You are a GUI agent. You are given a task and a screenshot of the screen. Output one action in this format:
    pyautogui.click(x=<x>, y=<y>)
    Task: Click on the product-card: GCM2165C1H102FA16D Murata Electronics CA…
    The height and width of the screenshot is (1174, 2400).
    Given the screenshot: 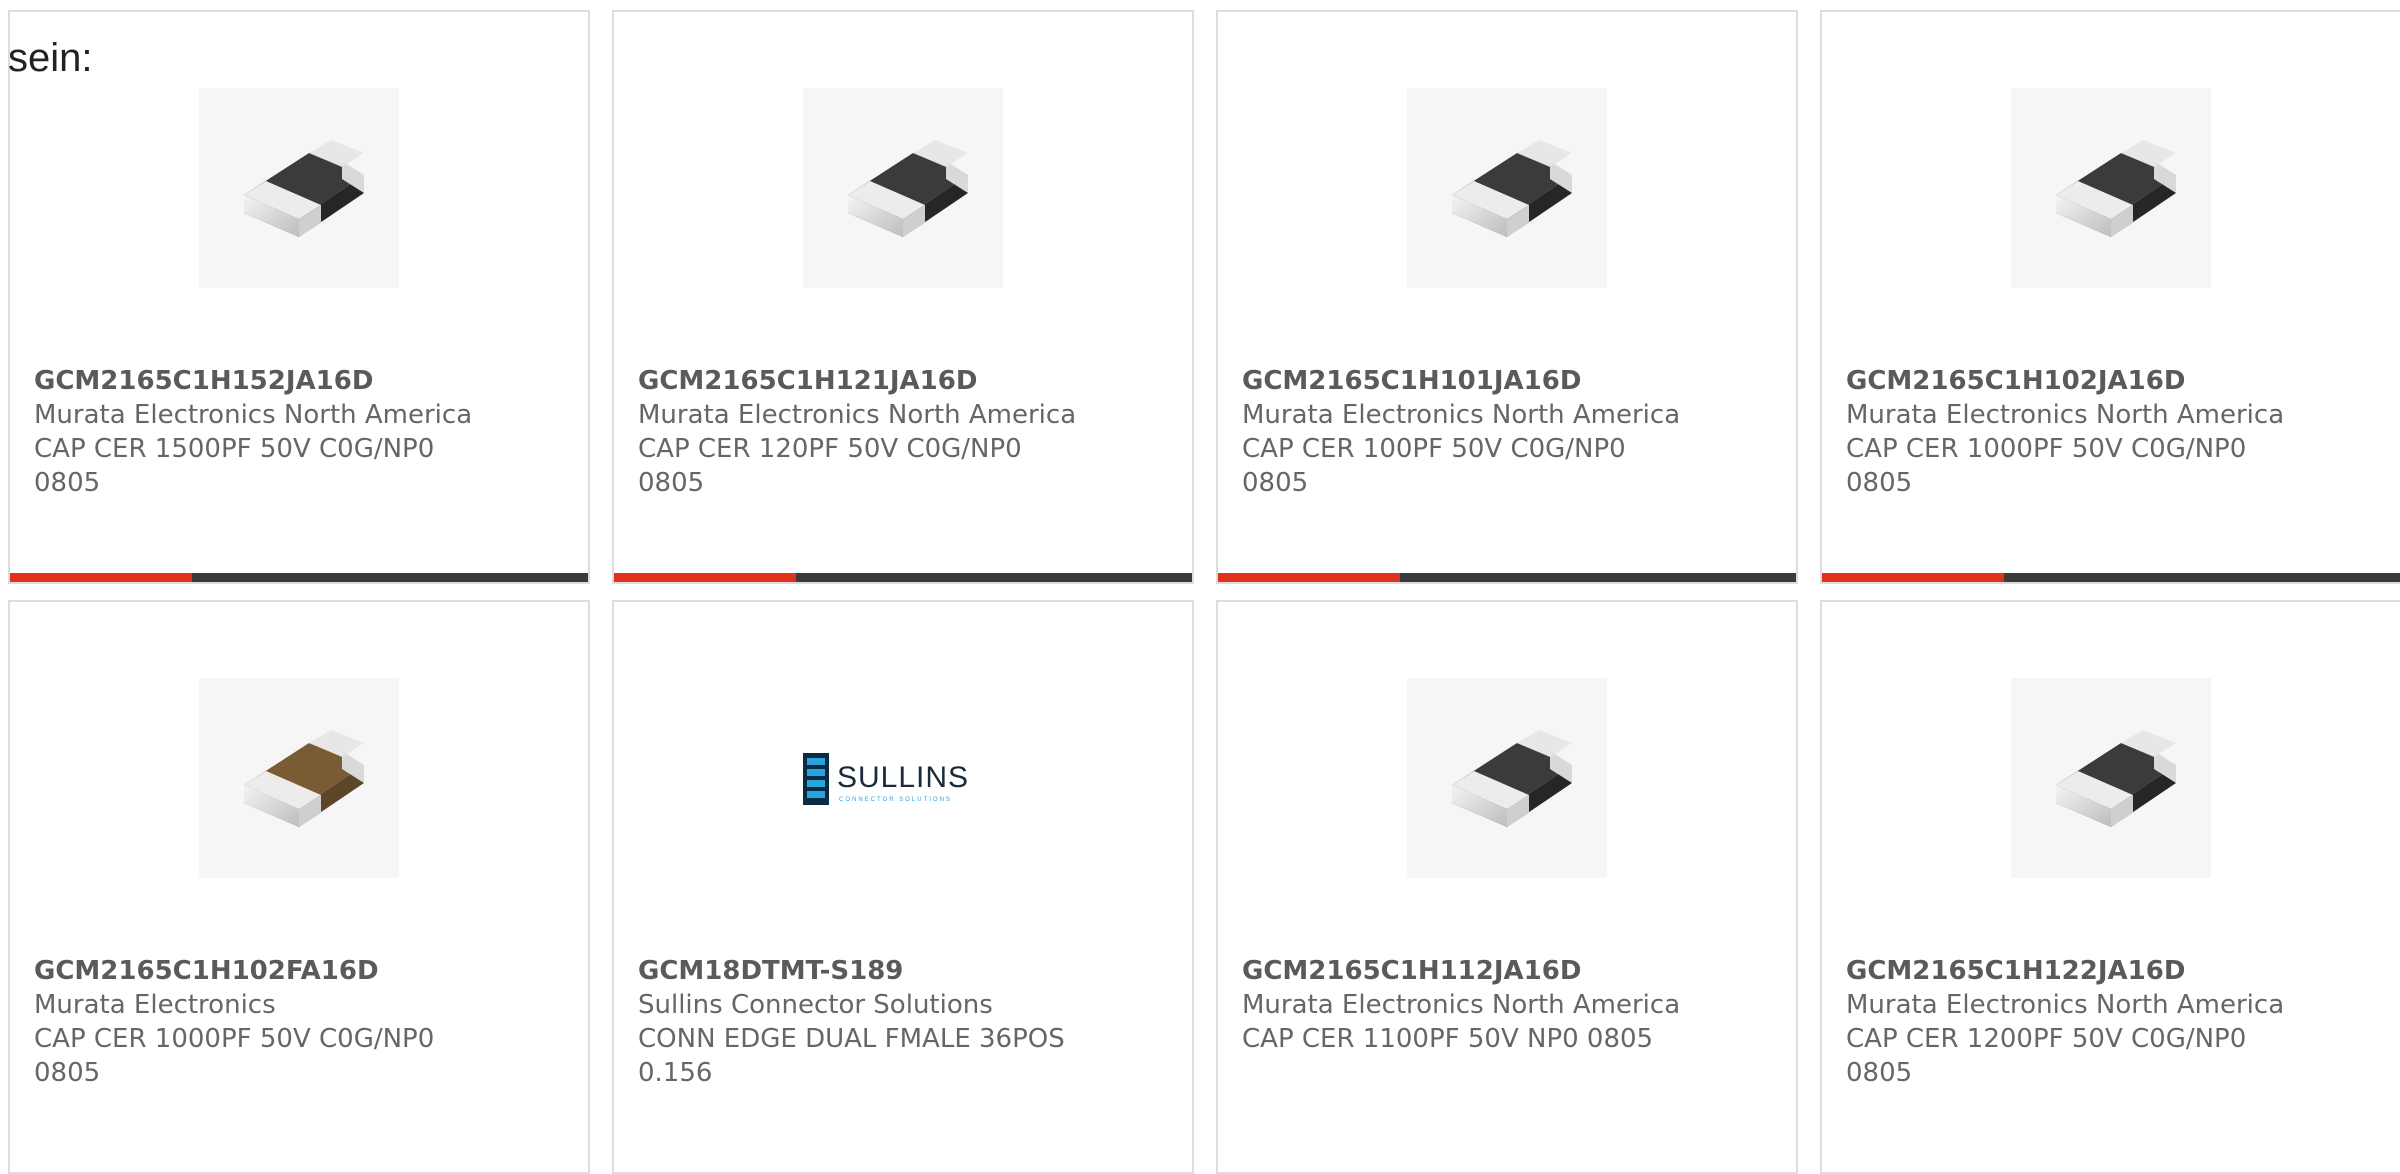 What is the action you would take?
    pyautogui.click(x=299, y=887)
    